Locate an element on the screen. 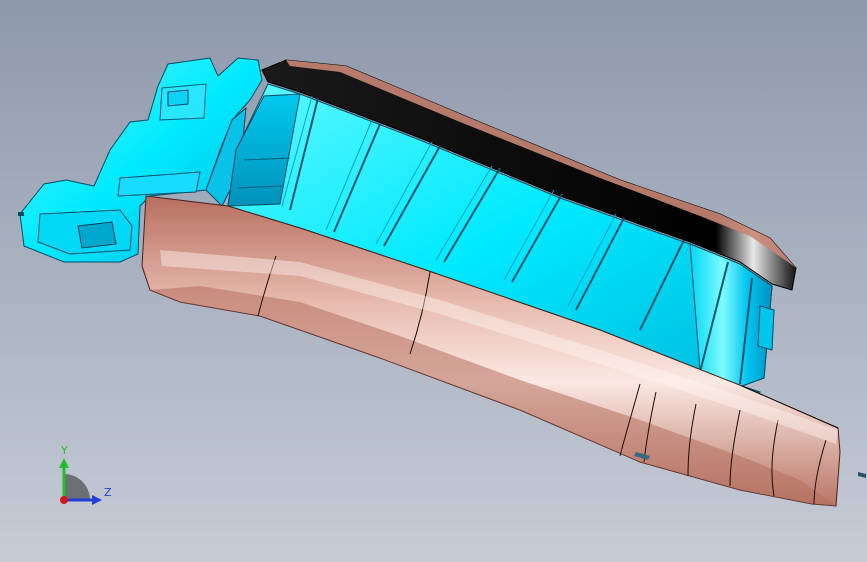 Image resolution: width=867 pixels, height=562 pixels. z-axis-arrow is located at coordinates (97, 500).